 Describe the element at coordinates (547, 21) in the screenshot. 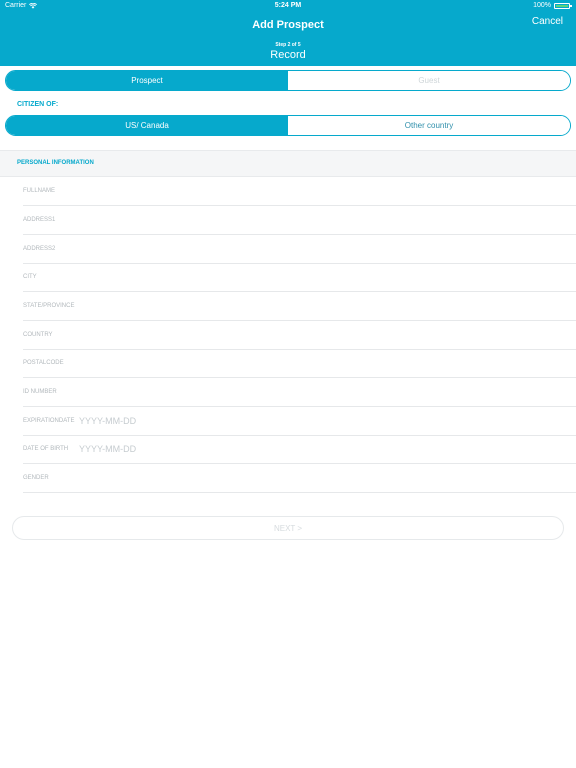

I see `cancel-button: Cancel` at that location.